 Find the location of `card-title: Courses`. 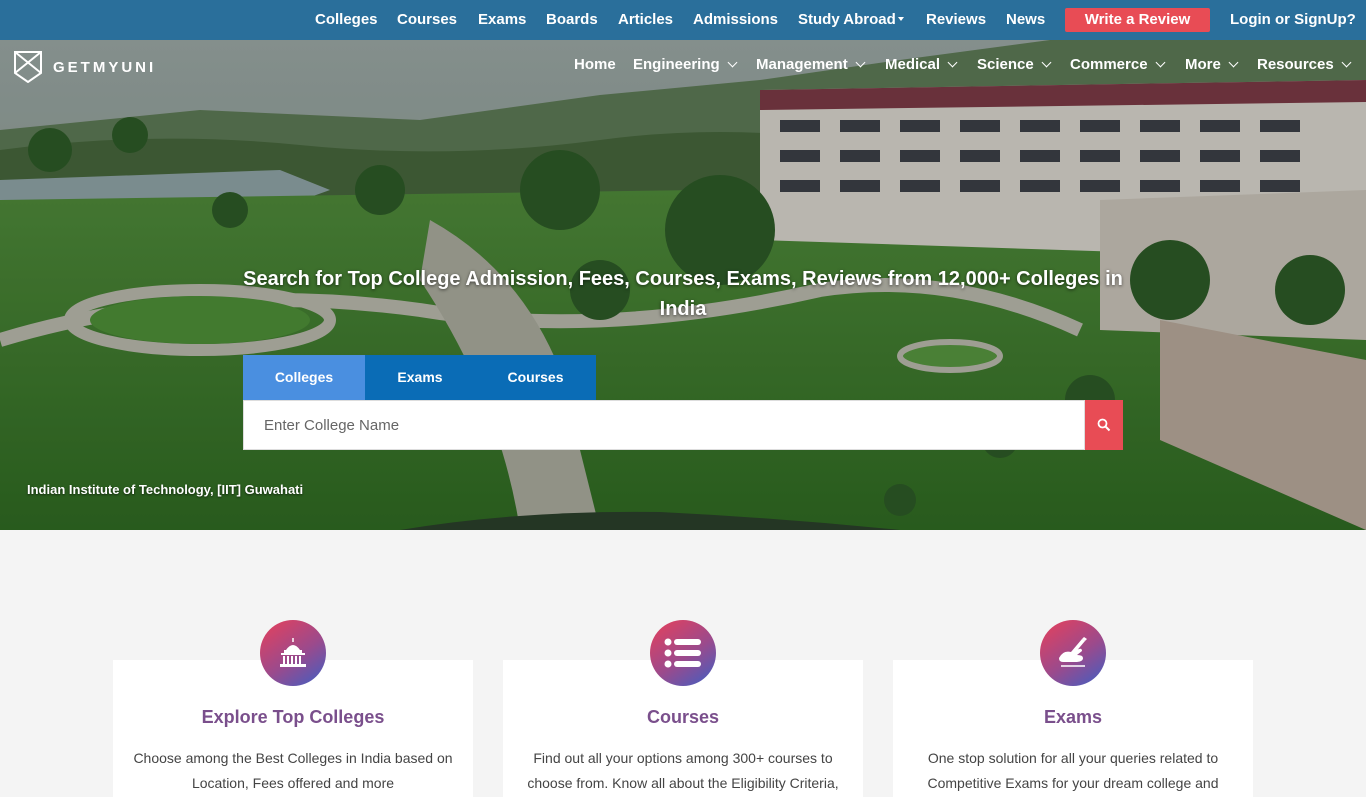

card-title: Courses is located at coordinates (683, 717).